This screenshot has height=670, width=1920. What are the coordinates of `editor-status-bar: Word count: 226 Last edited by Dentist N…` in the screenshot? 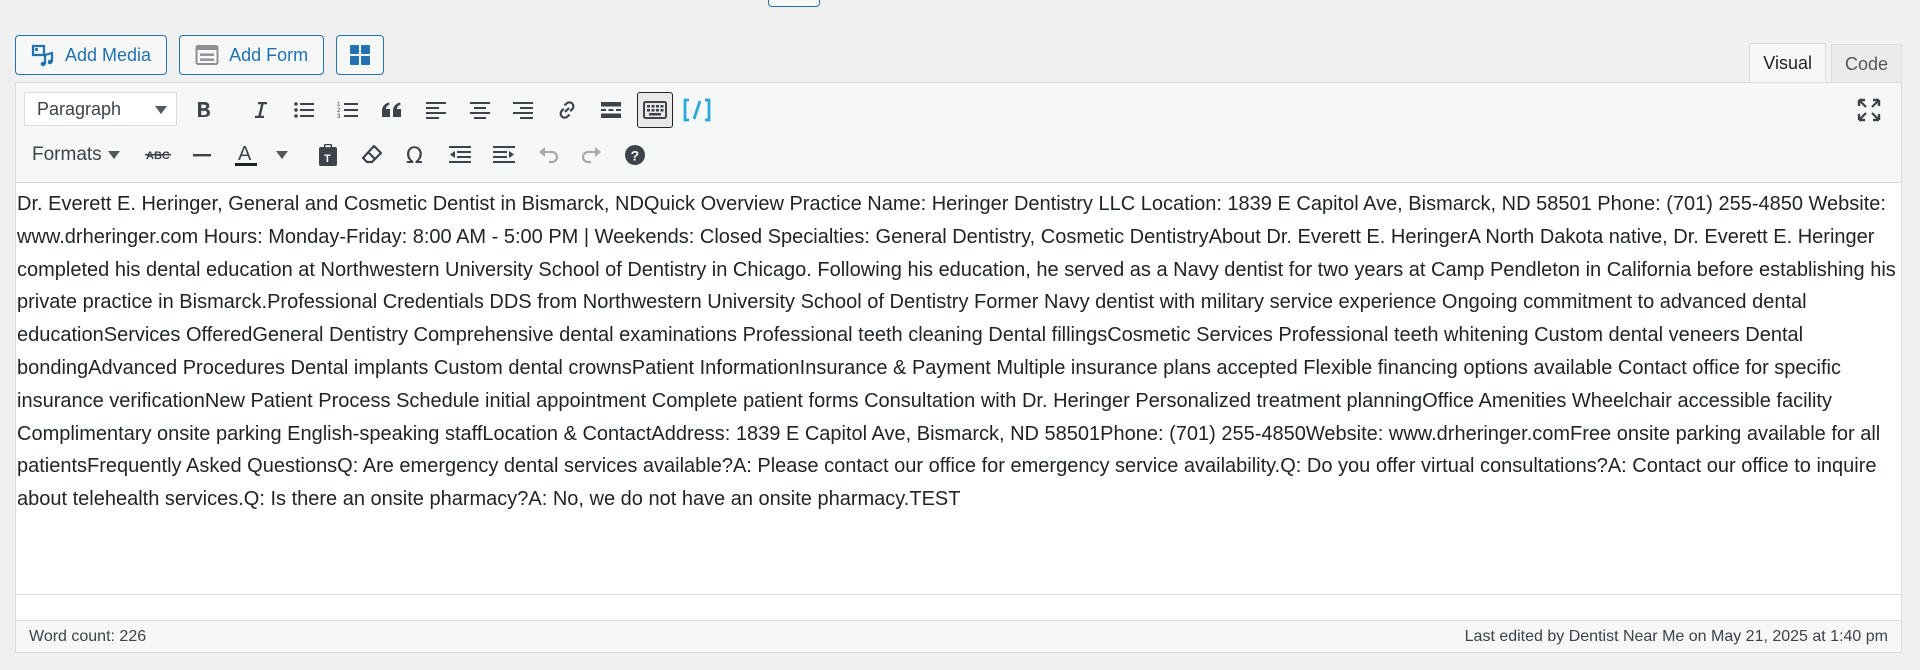 It's located at (958, 636).